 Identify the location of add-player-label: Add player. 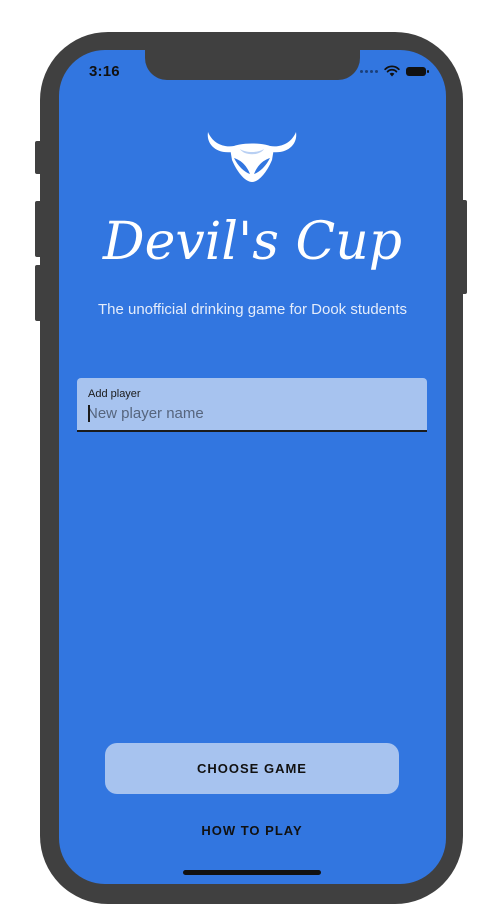
(114, 394).